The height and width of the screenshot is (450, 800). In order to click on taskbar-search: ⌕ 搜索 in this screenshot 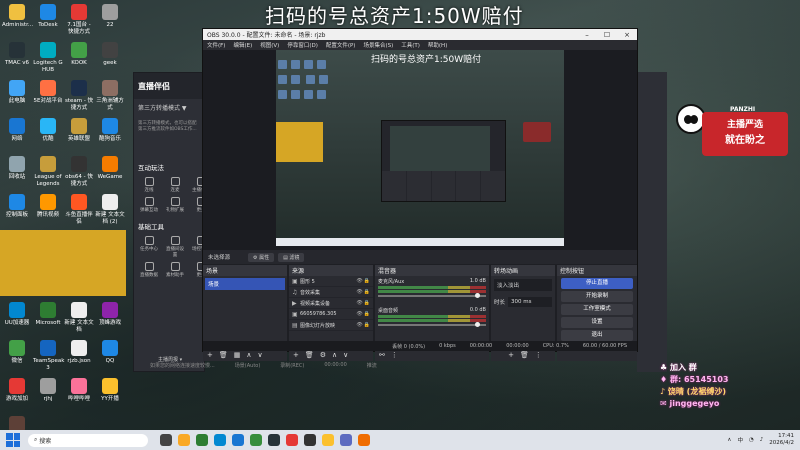, I will do `click(88, 440)`.